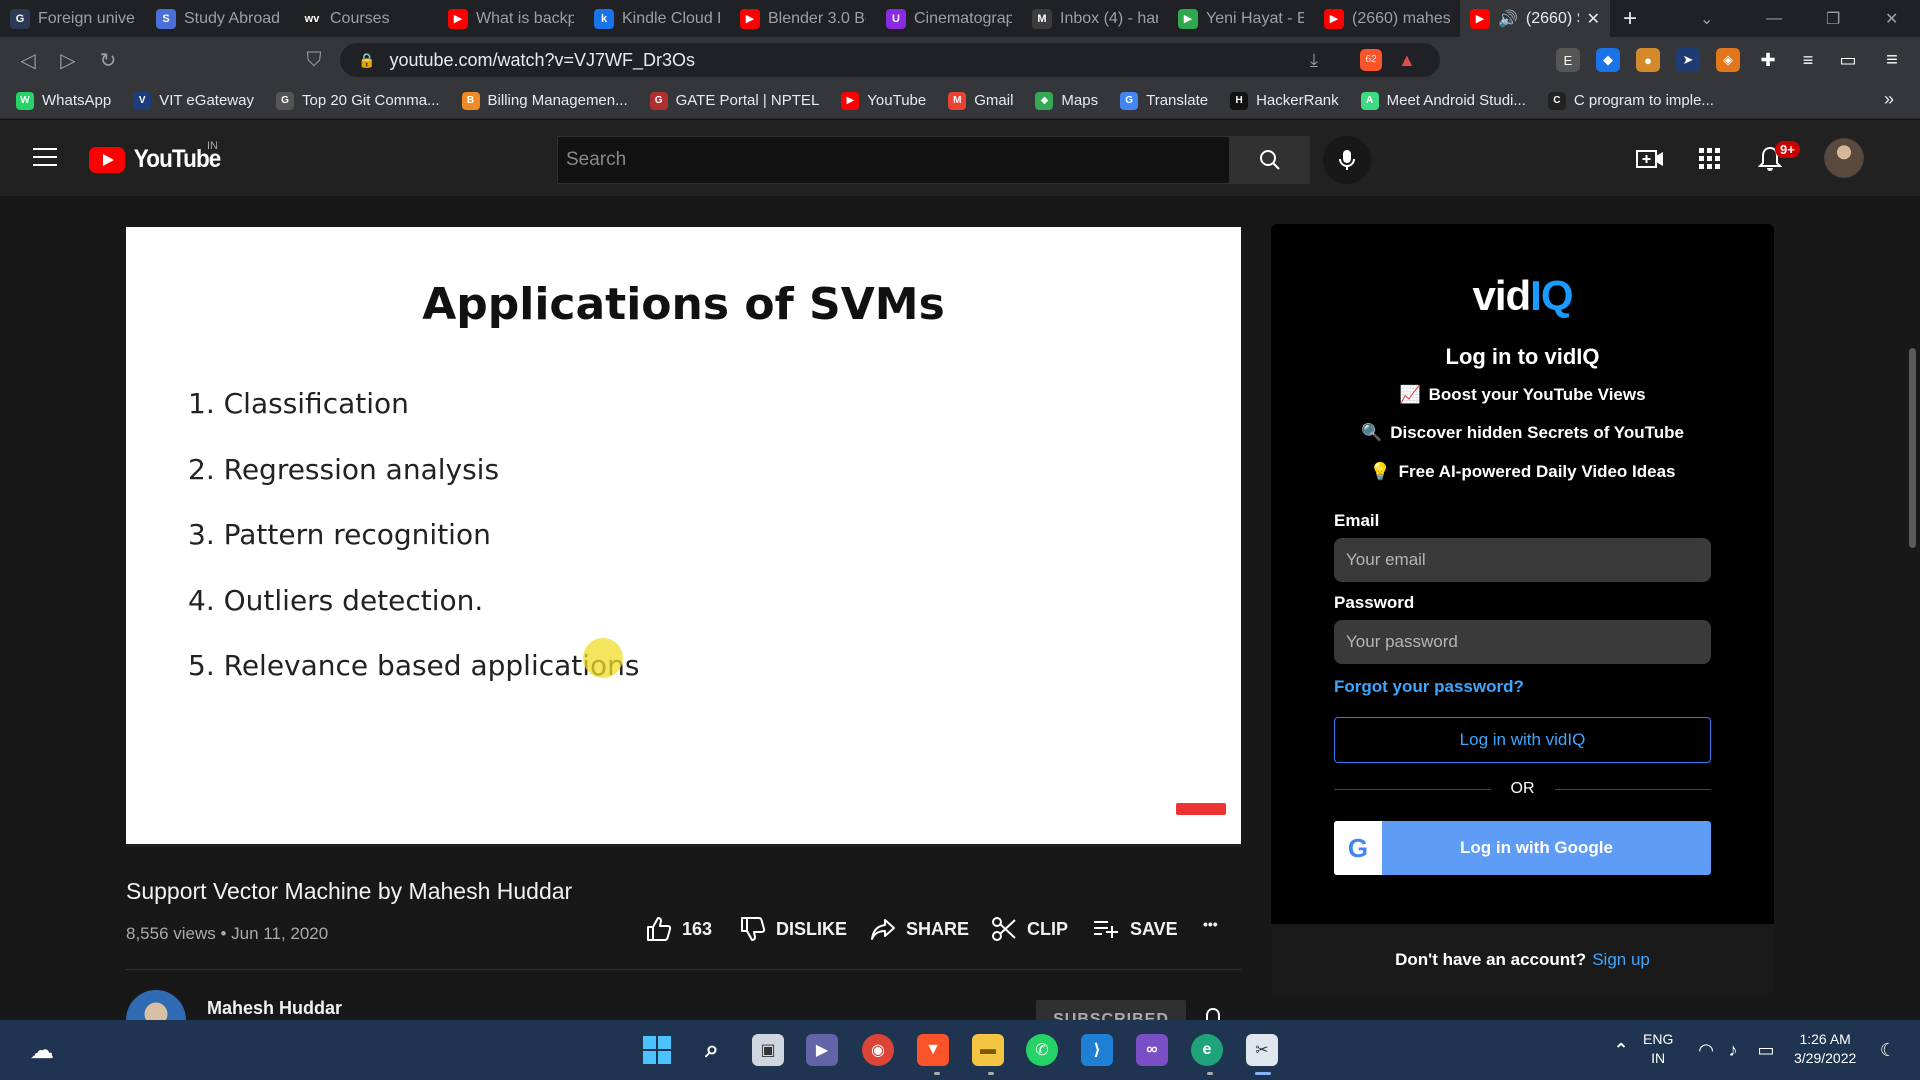  Describe the element at coordinates (1808, 60) in the screenshot. I see `reading-list-icon: ≡` at that location.